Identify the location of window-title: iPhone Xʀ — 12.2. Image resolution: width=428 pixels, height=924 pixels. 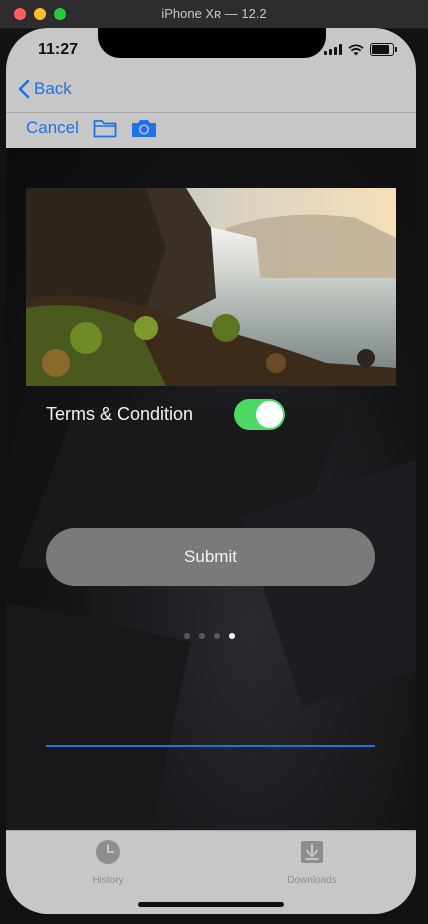
(214, 13).